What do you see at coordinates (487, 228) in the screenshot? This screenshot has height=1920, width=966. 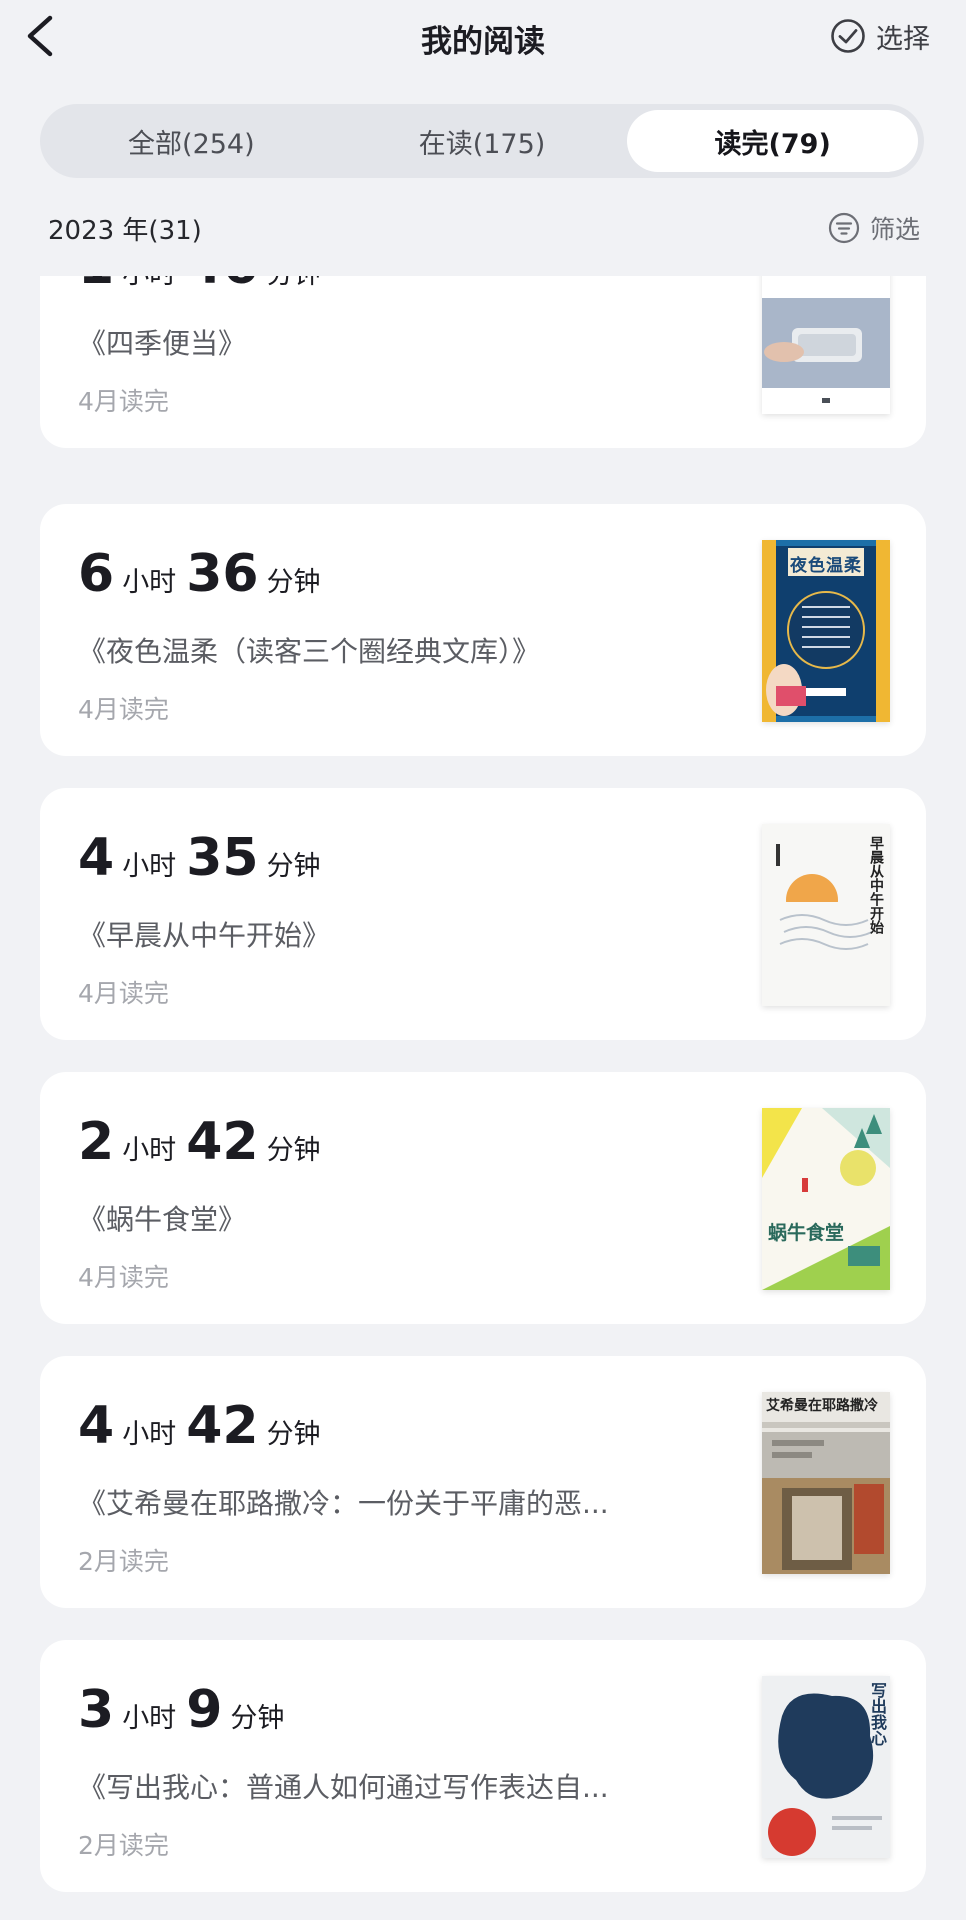 I see `year-group-header: 2023 年(31) 筛选` at bounding box center [487, 228].